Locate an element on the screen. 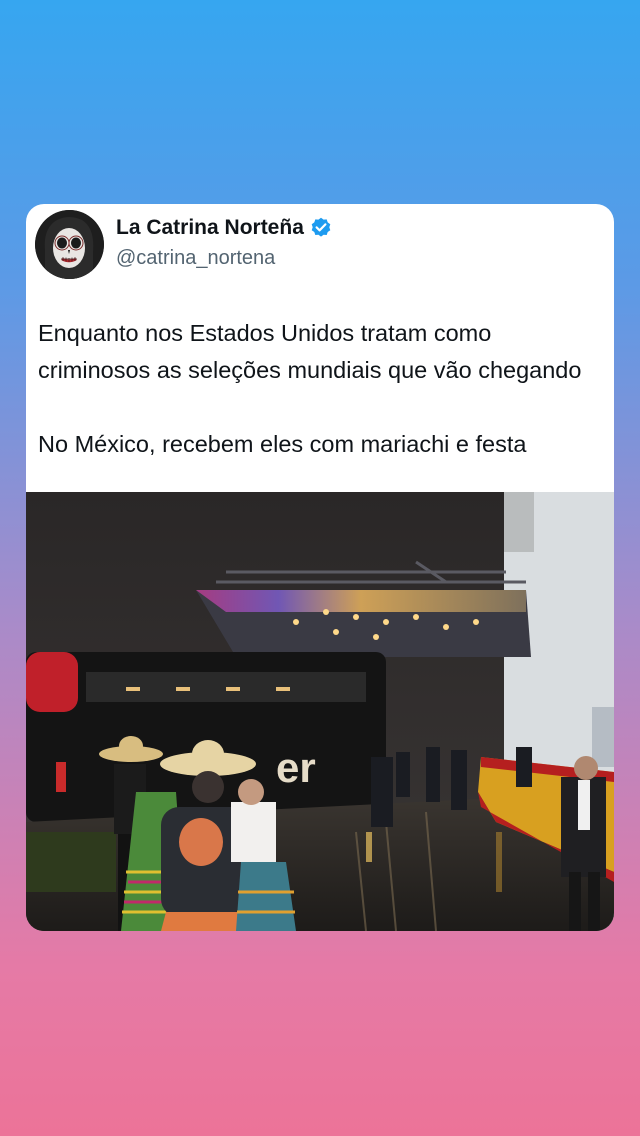 This screenshot has width=640, height=1136. author-name: La Catrina Norteña is located at coordinates (210, 228).